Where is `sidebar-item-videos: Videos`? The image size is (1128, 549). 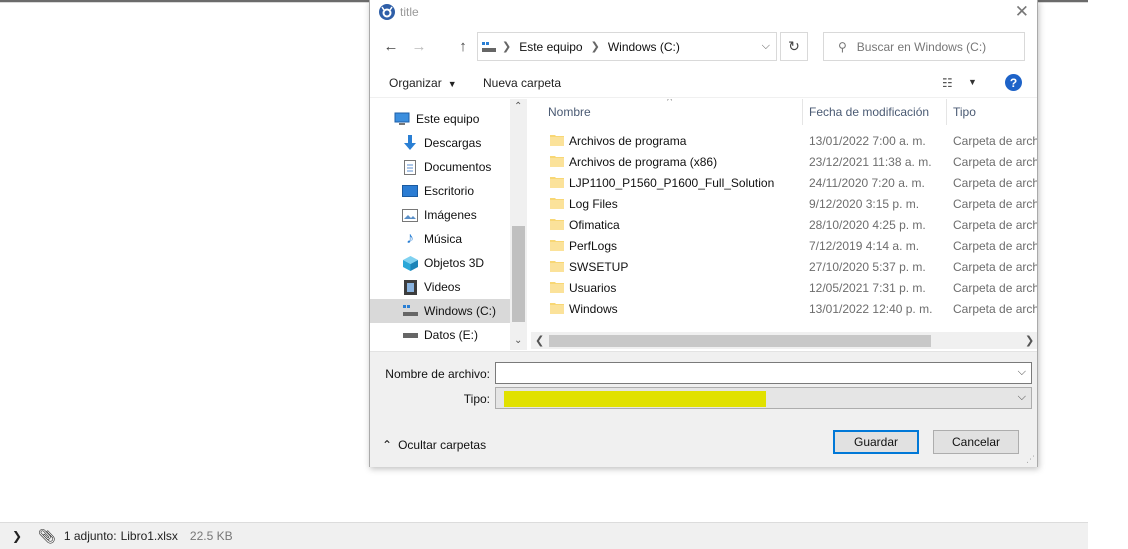
sidebar-item-videos: Videos is located at coordinates (440, 287).